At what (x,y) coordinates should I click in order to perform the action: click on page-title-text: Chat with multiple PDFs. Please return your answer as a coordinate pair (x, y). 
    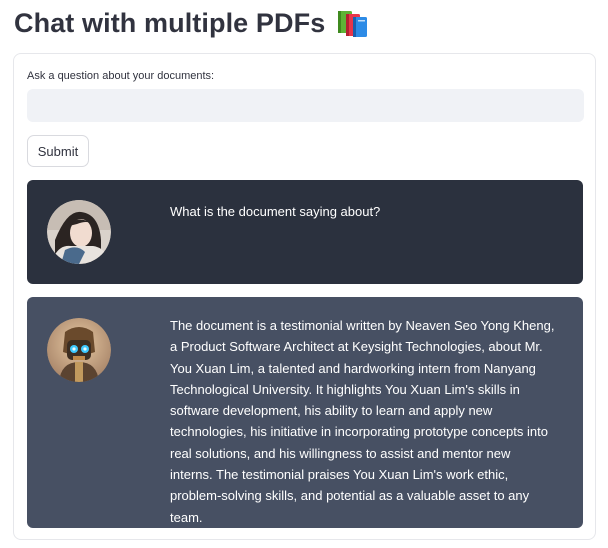
    Looking at the image, I should click on (170, 23).